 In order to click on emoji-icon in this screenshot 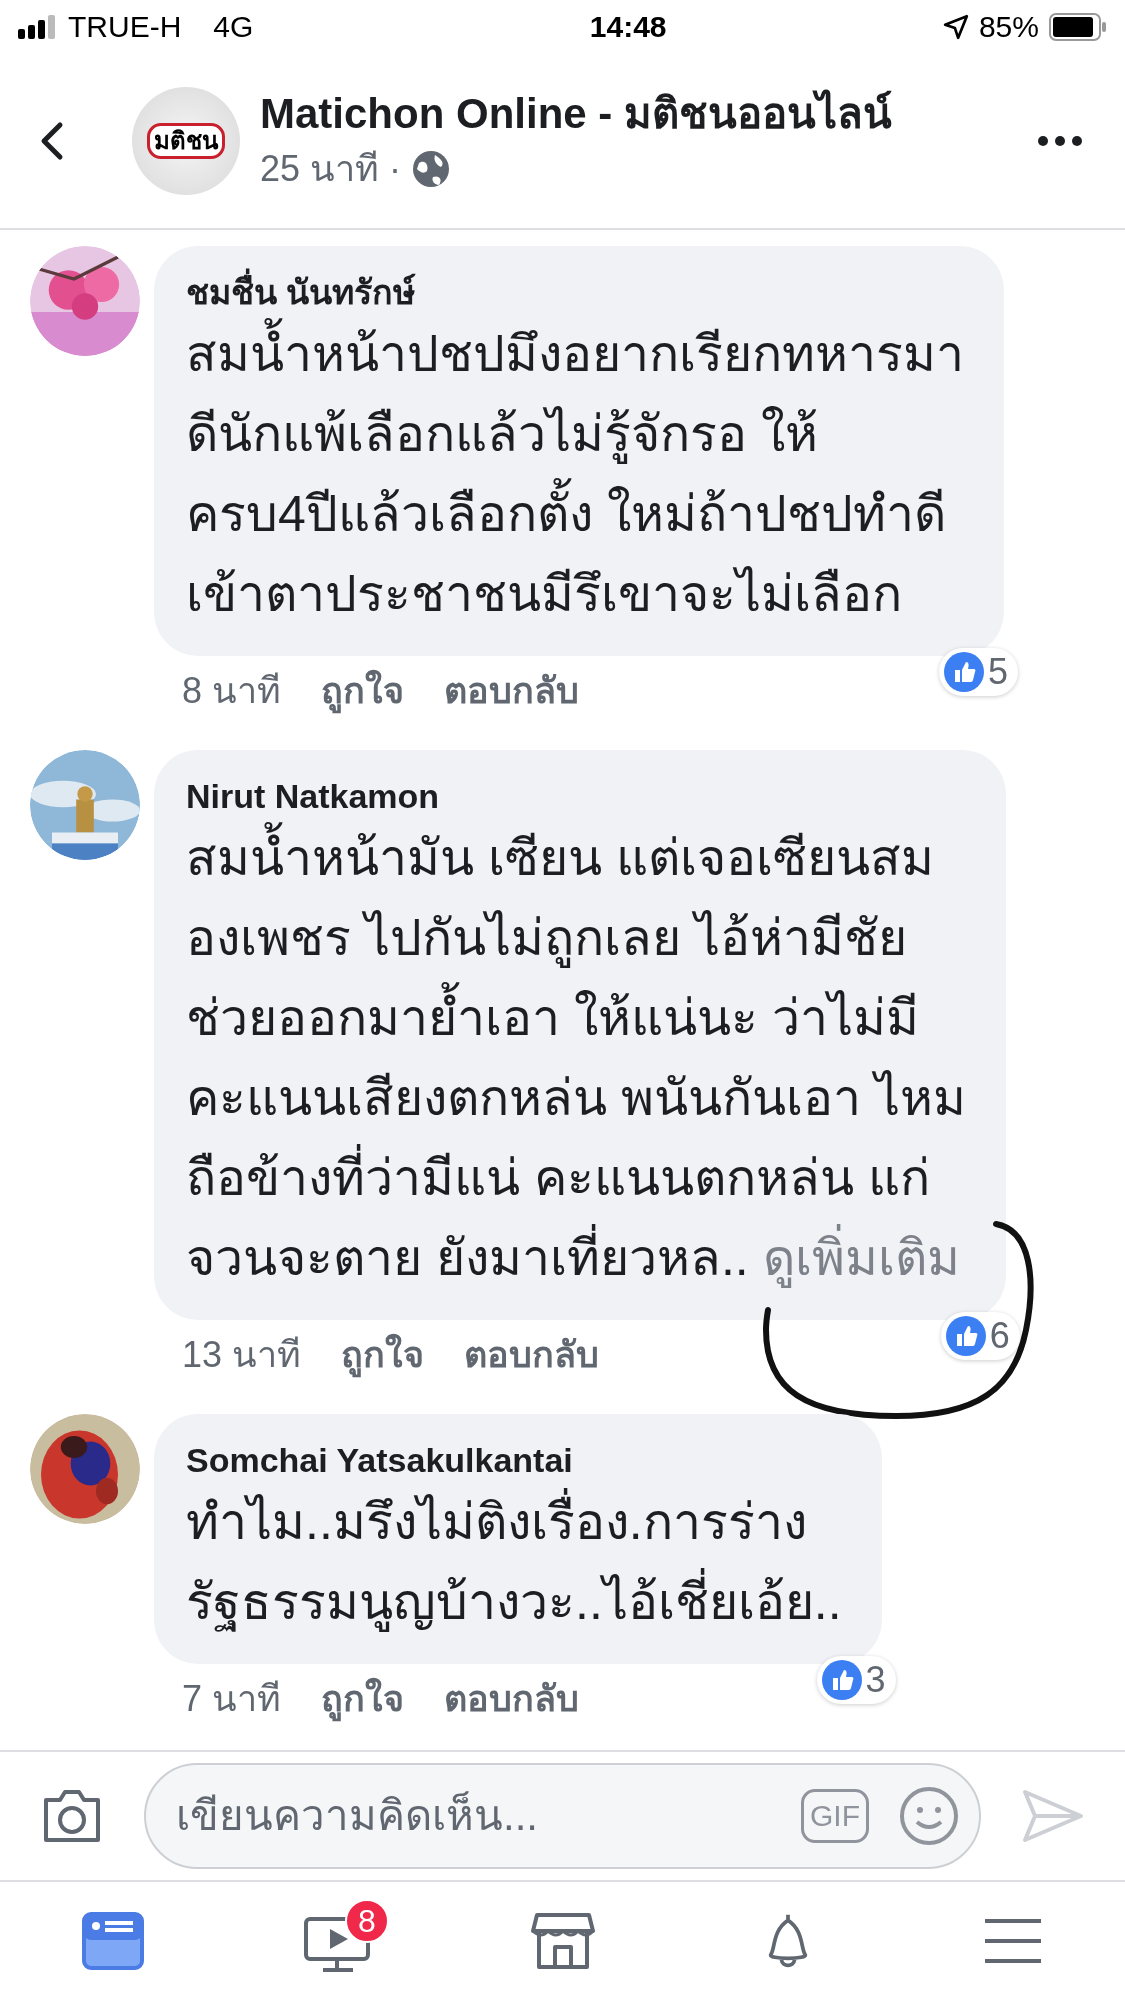, I will do `click(929, 1815)`.